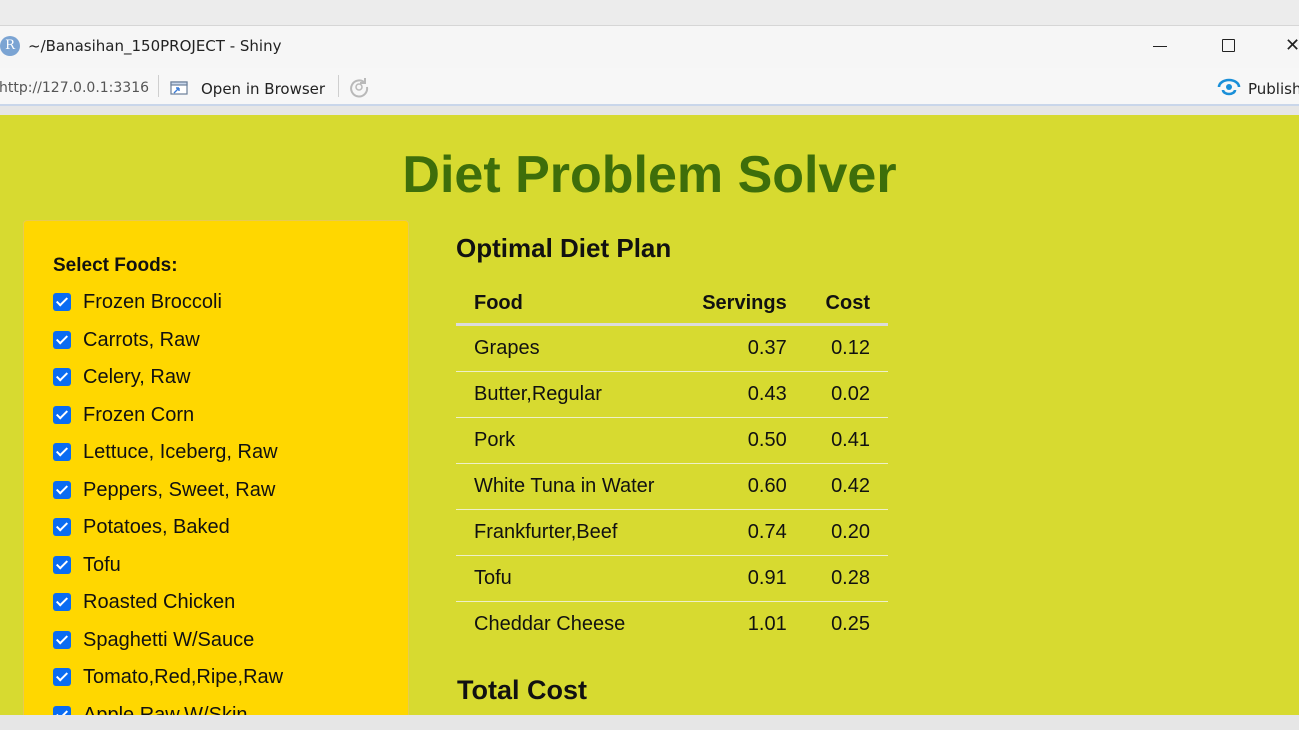  What do you see at coordinates (568, 532) in the screenshot?
I see `cell-food: Frankfurter,Beef` at bounding box center [568, 532].